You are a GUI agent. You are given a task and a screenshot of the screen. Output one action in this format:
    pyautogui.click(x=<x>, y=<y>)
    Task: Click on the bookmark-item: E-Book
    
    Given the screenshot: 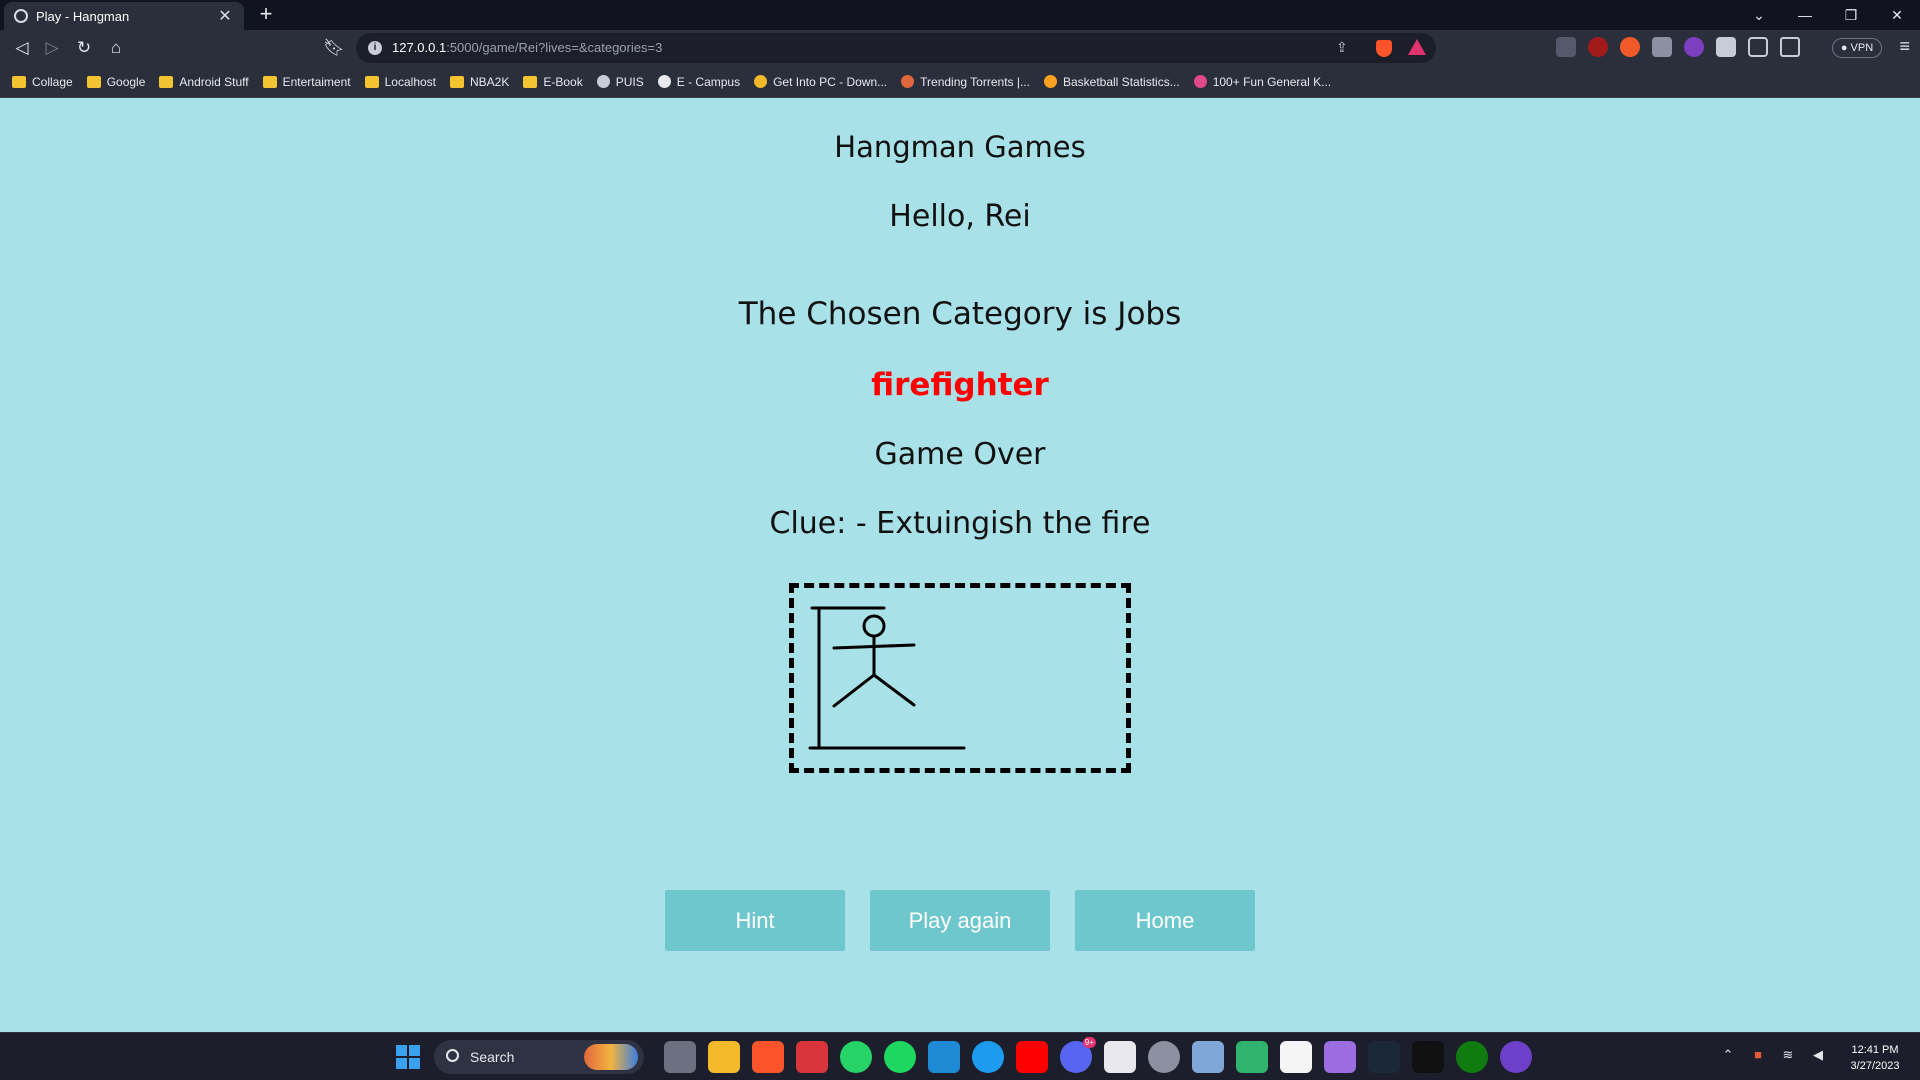 What is the action you would take?
    pyautogui.click(x=553, y=81)
    